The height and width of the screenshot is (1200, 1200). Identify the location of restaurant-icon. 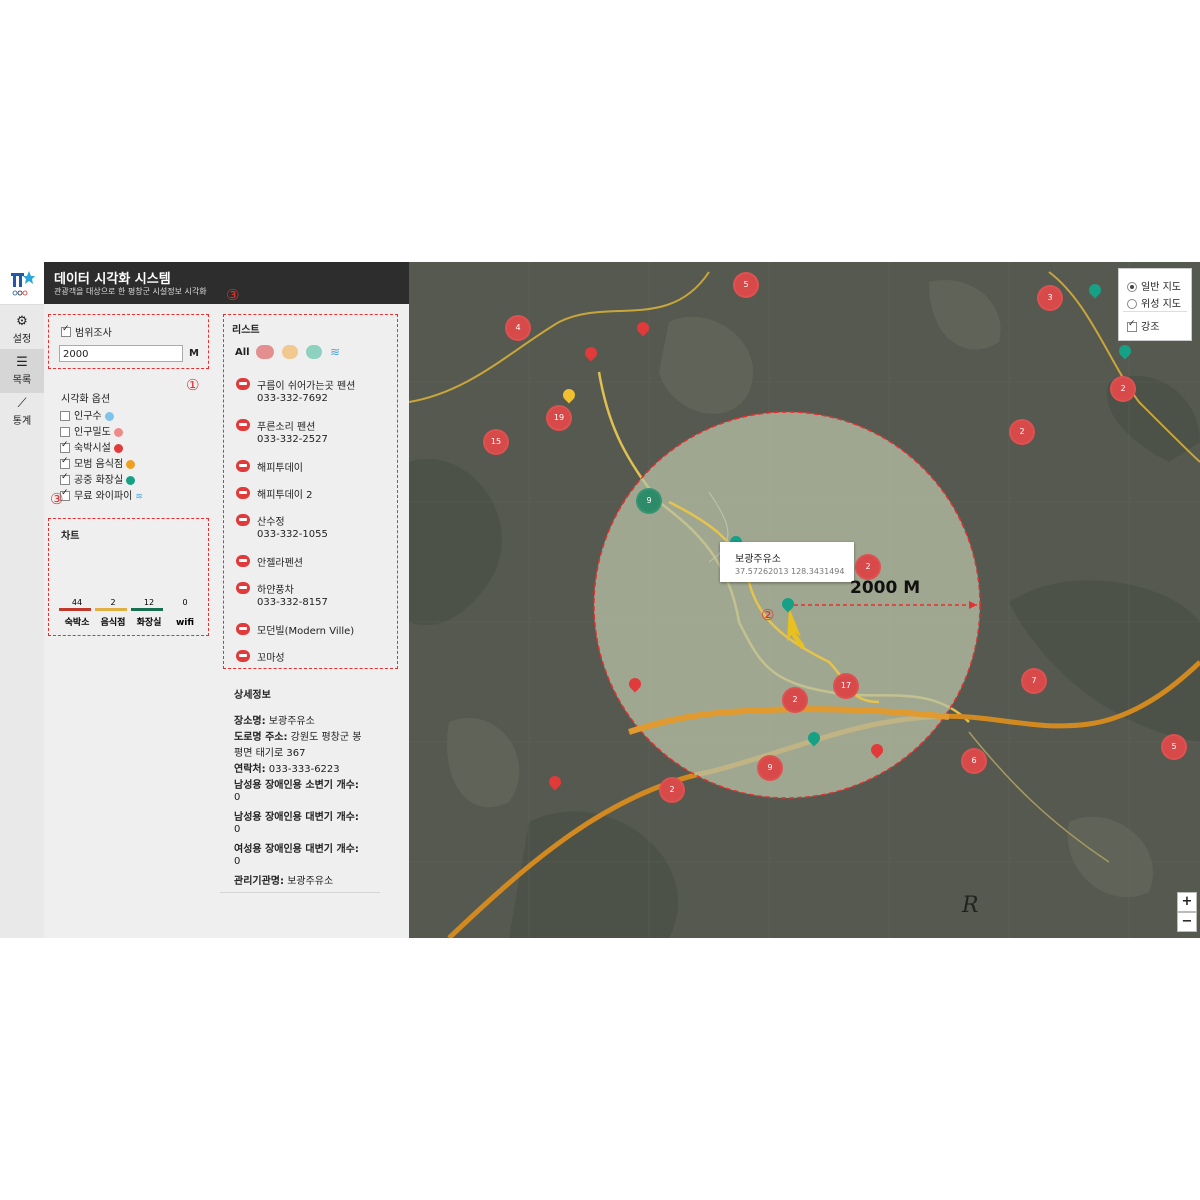
(131, 464).